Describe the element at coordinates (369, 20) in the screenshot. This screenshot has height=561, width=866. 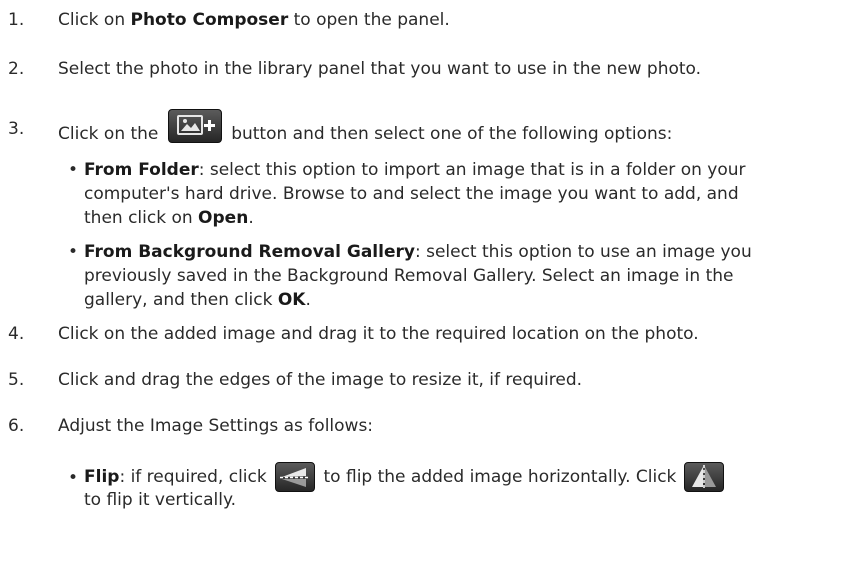
I see `step-text: to open the panel.` at that location.